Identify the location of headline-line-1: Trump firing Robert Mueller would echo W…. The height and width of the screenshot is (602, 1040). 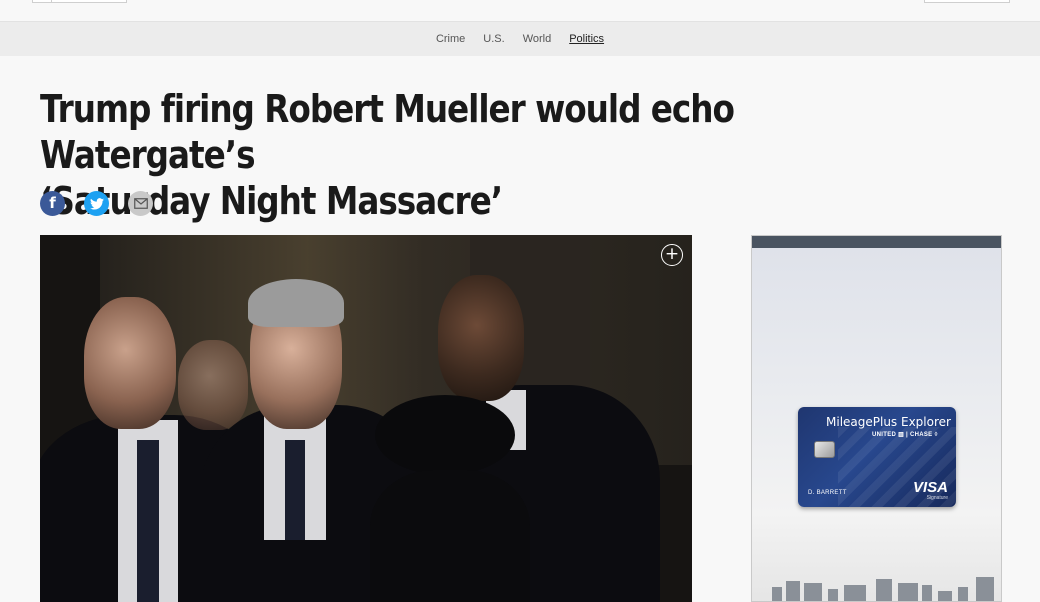
(387, 132).